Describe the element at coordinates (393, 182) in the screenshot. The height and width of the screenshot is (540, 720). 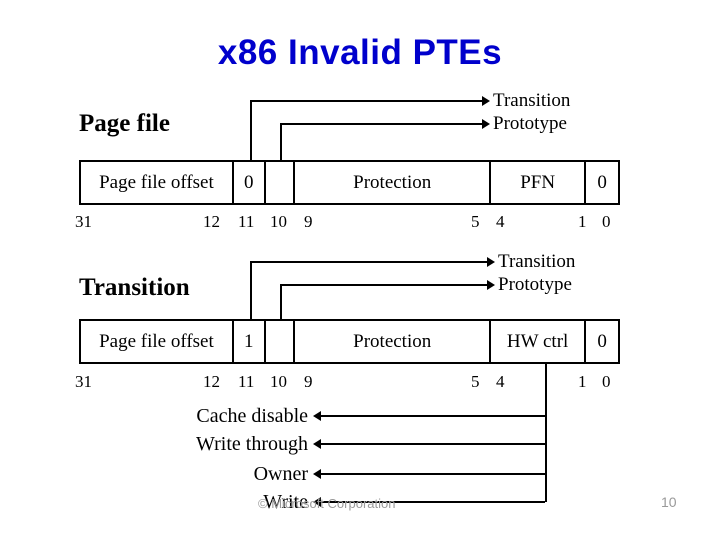
I see `pte-cell-protection: Protection` at that location.